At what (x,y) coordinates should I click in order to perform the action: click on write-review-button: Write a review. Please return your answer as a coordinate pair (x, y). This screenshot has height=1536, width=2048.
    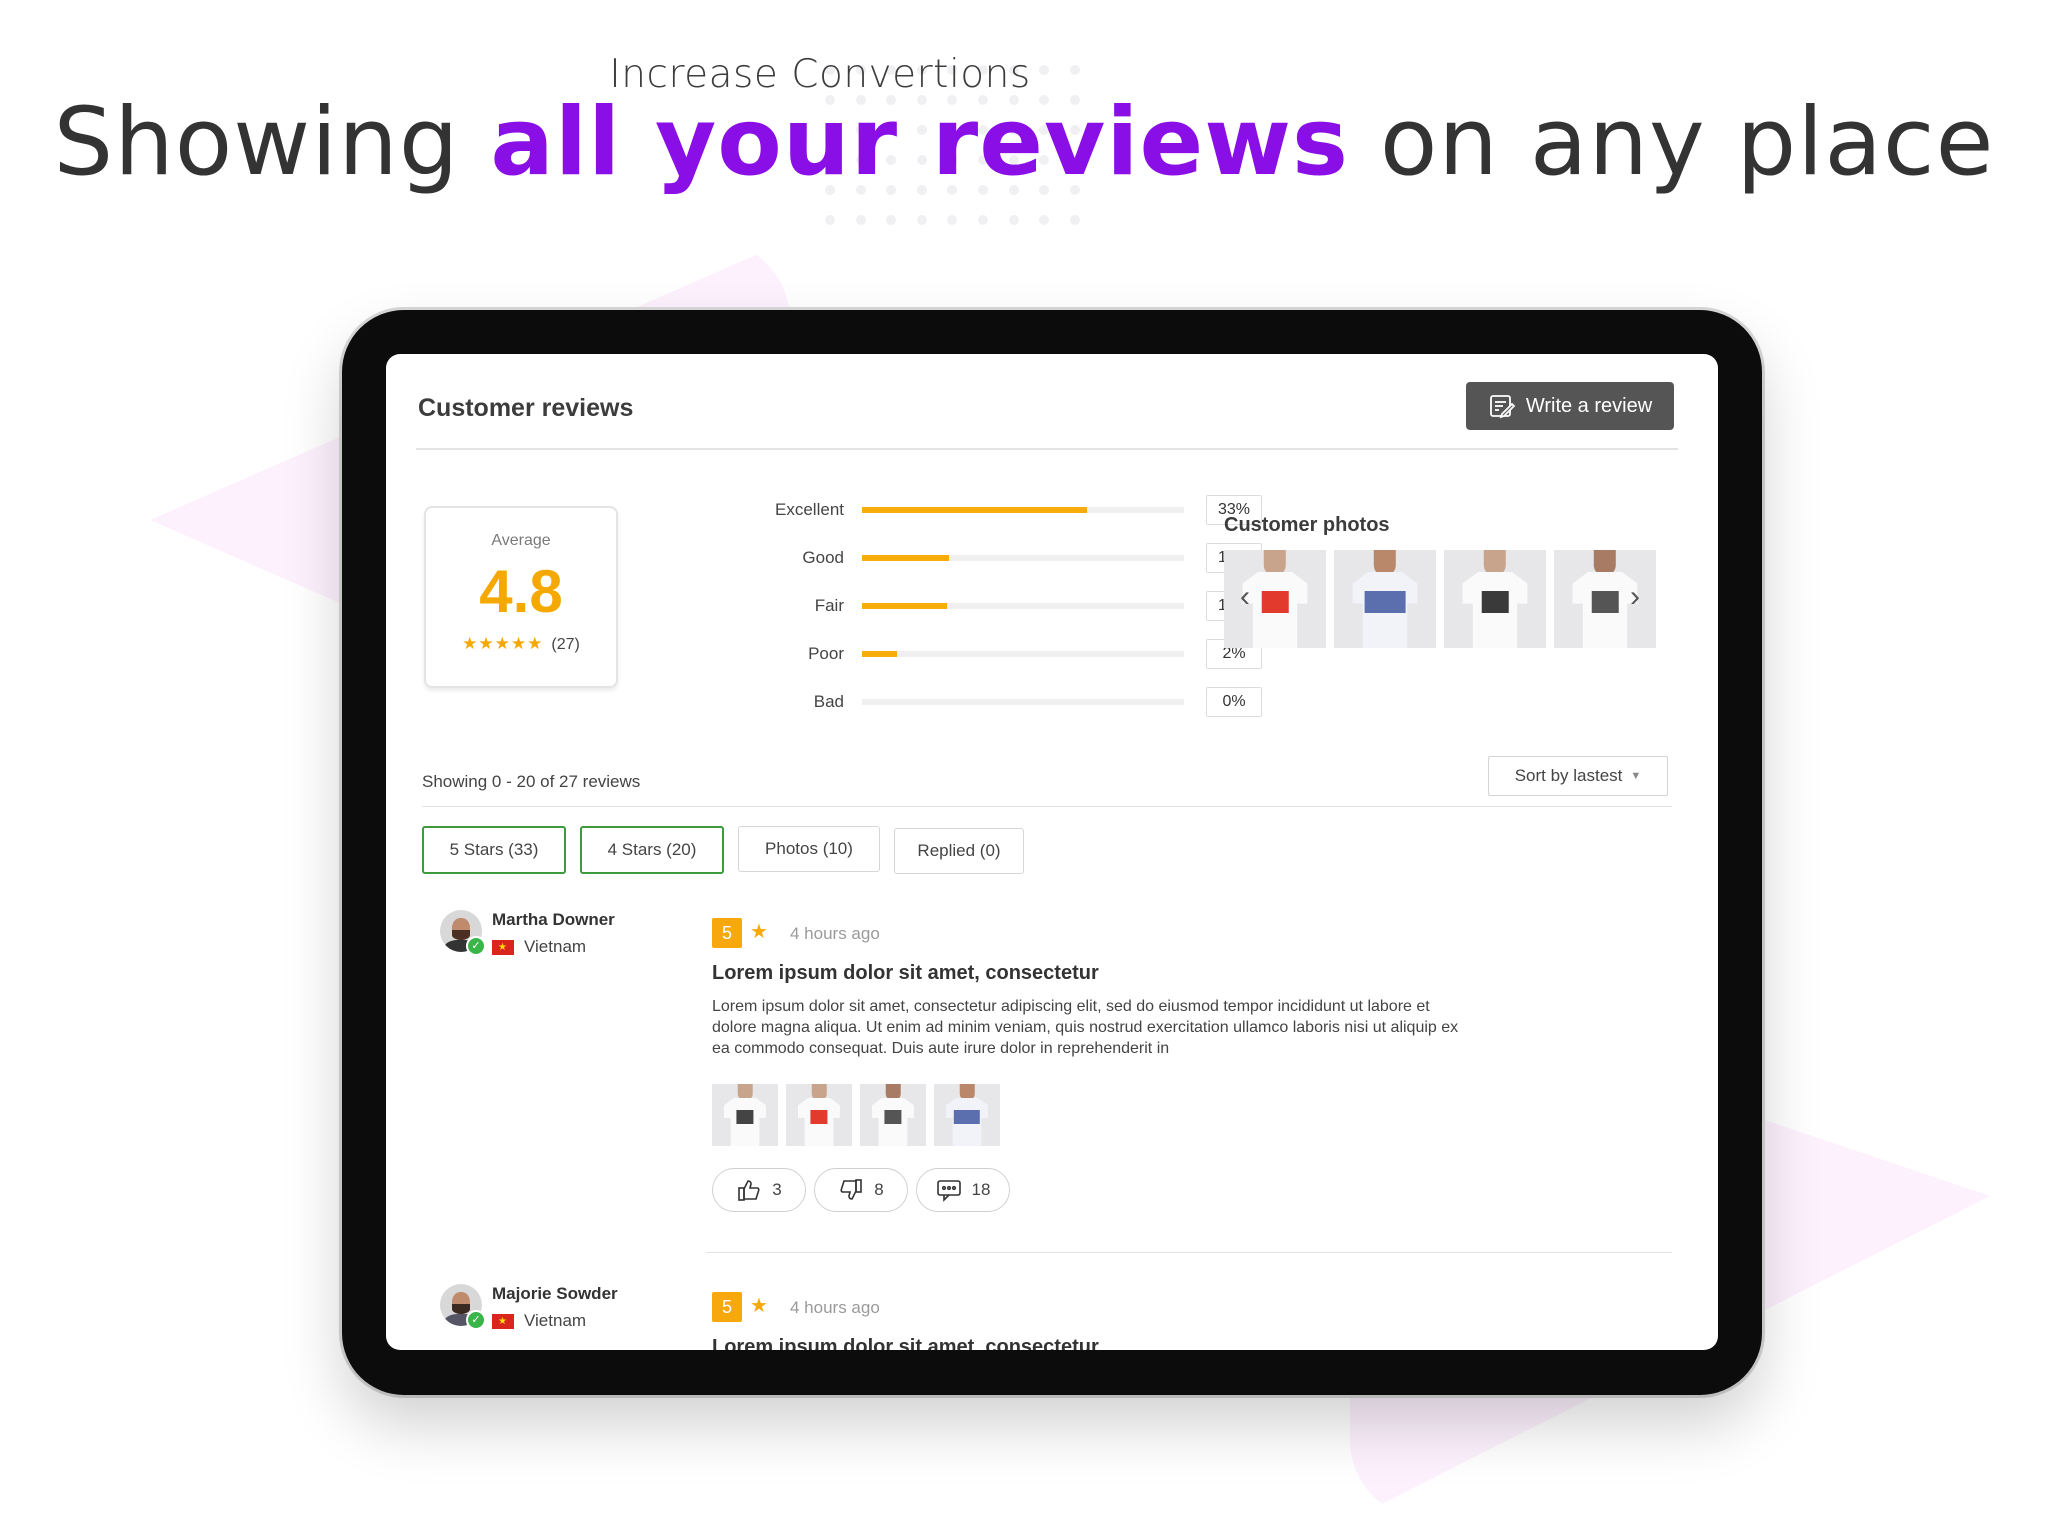
    Looking at the image, I should click on (1570, 406).